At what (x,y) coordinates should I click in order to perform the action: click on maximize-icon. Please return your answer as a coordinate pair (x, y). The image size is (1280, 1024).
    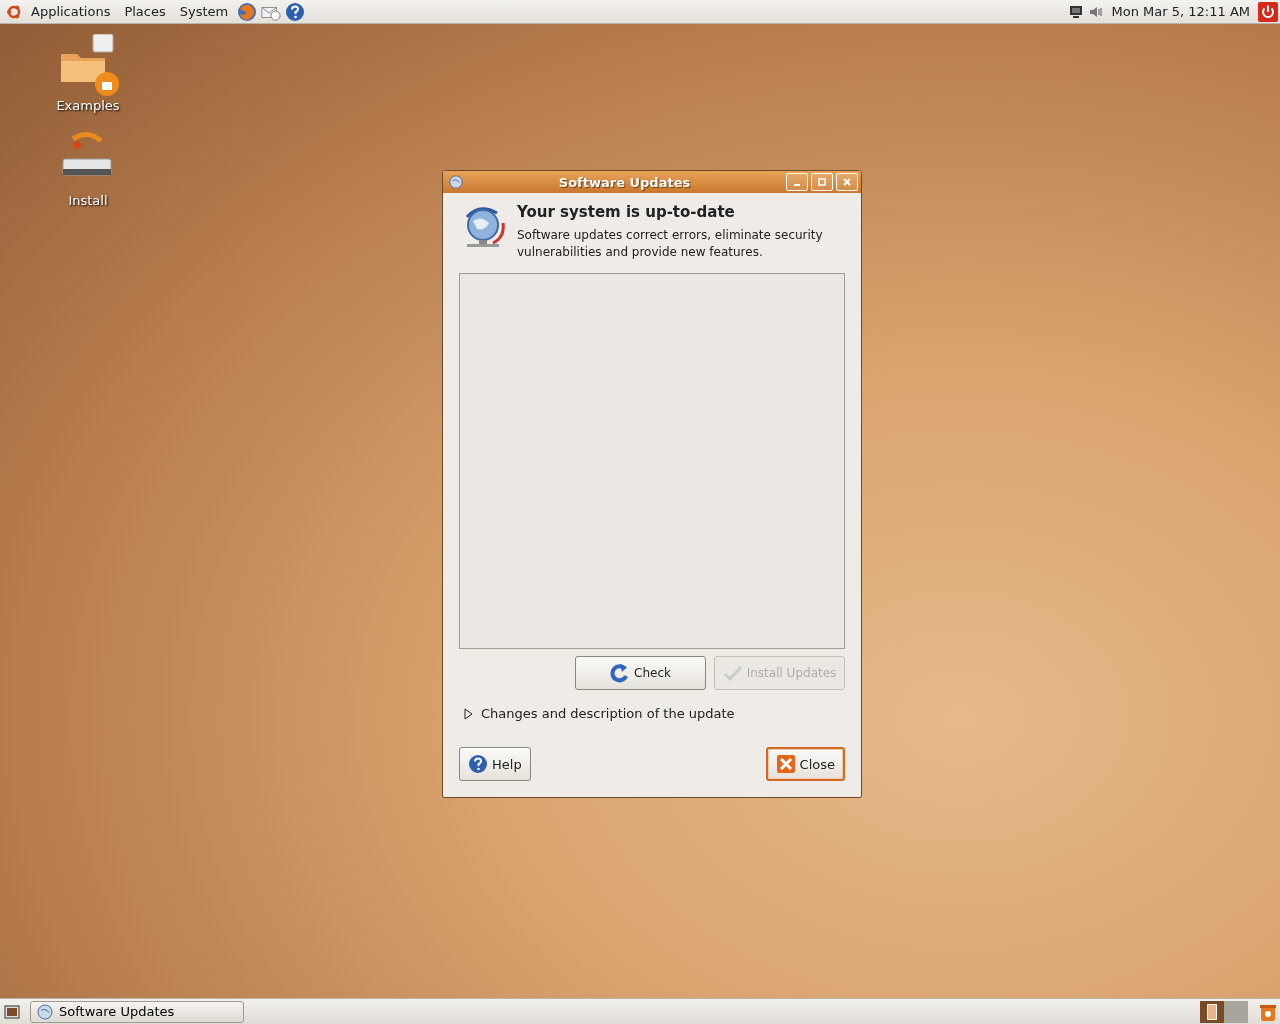
    Looking at the image, I should click on (822, 182).